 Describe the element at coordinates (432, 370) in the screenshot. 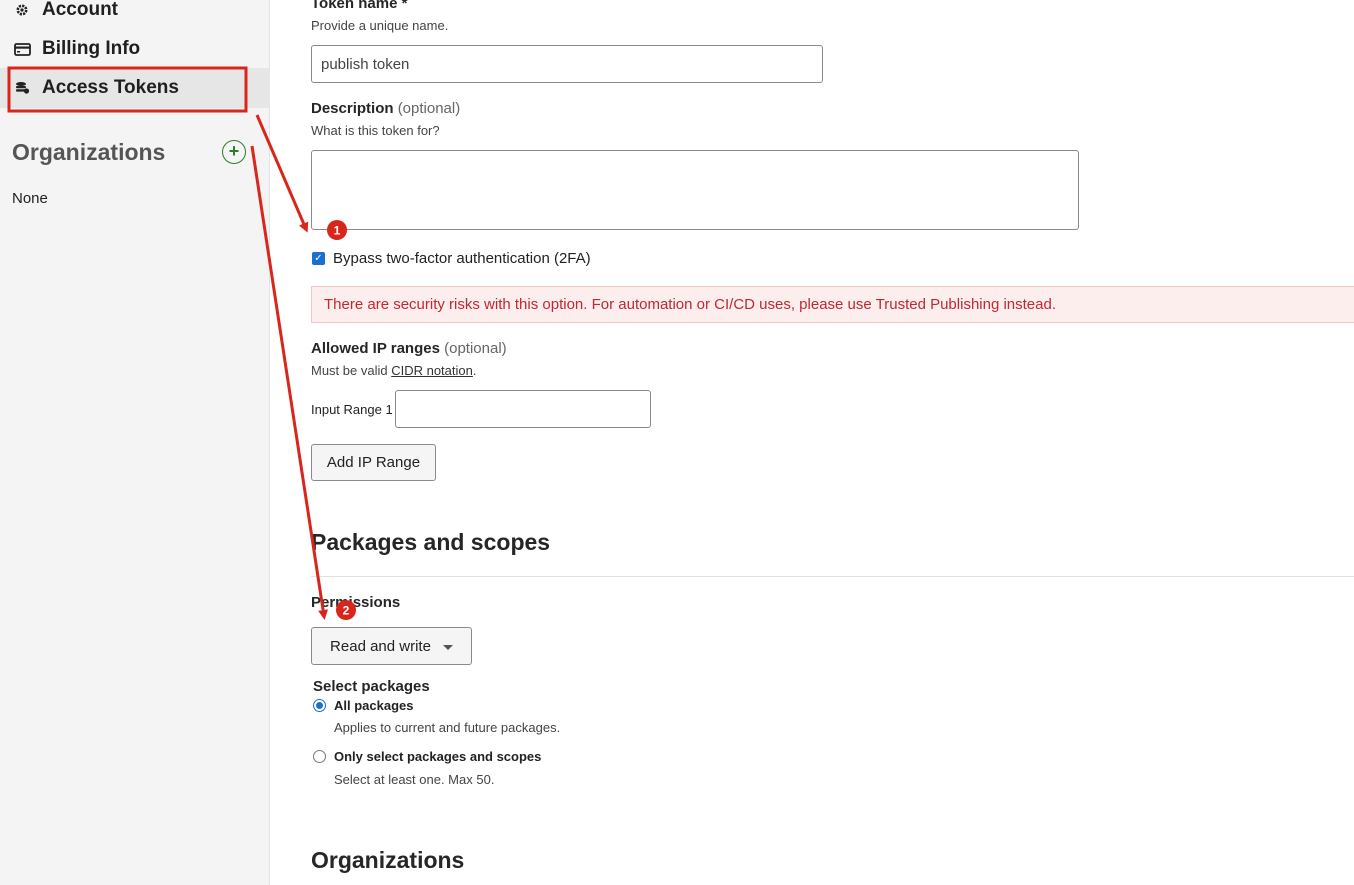

I see `cidr-notation-link: CIDR notation` at that location.